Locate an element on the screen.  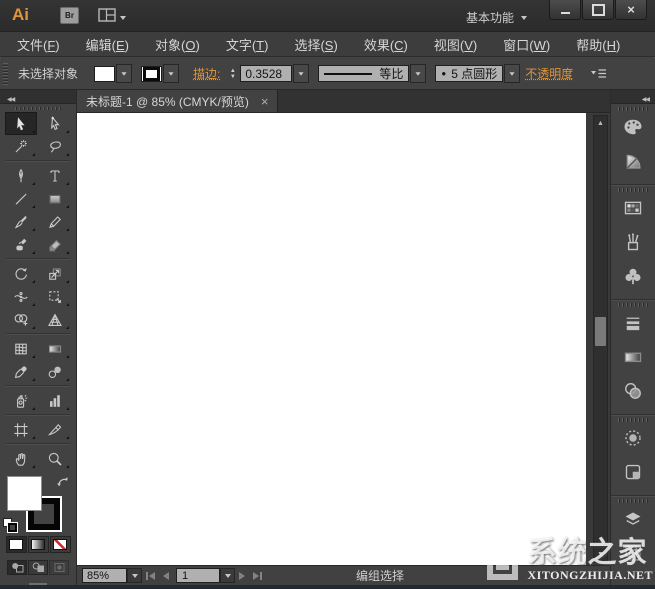
width-tool is located at coordinates (21, 296).